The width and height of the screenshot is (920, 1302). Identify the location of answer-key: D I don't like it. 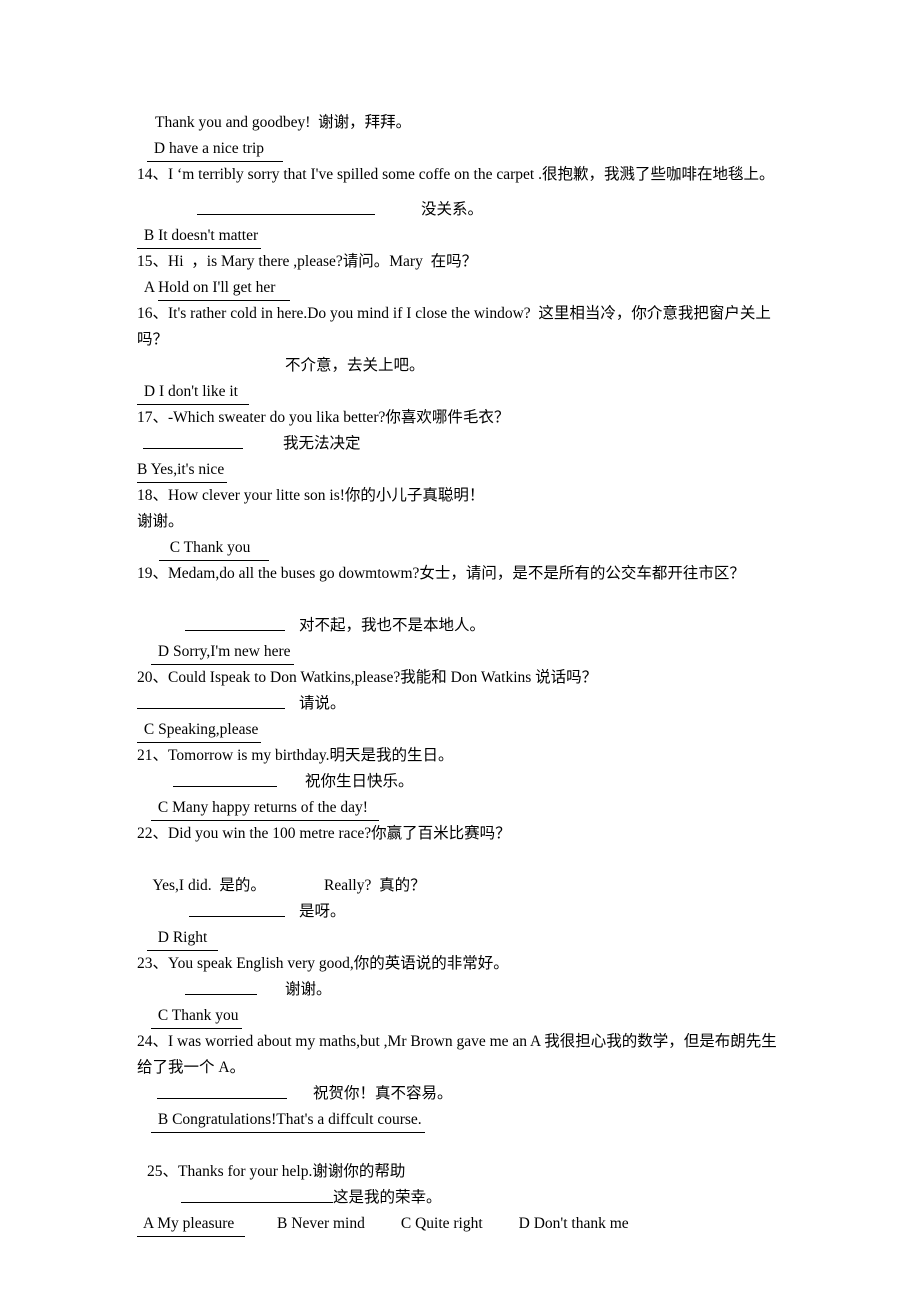
(193, 393).